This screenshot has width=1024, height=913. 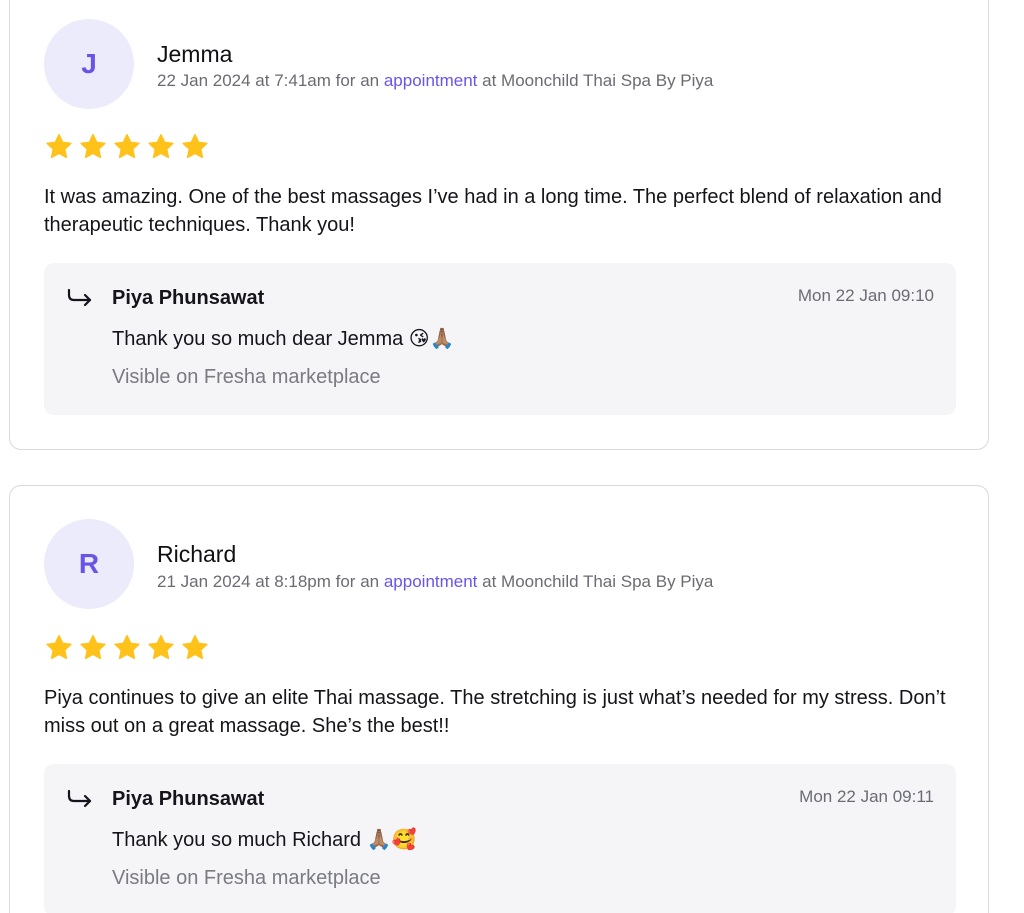 What do you see at coordinates (866, 796) in the screenshot?
I see `reply-time: Mon 22 Jan 09:11` at bounding box center [866, 796].